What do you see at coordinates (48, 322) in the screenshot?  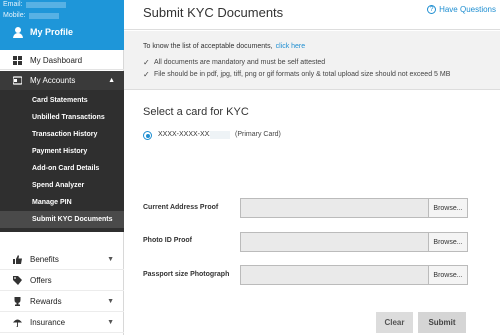 I see `sidebar-item-label: Insurance` at bounding box center [48, 322].